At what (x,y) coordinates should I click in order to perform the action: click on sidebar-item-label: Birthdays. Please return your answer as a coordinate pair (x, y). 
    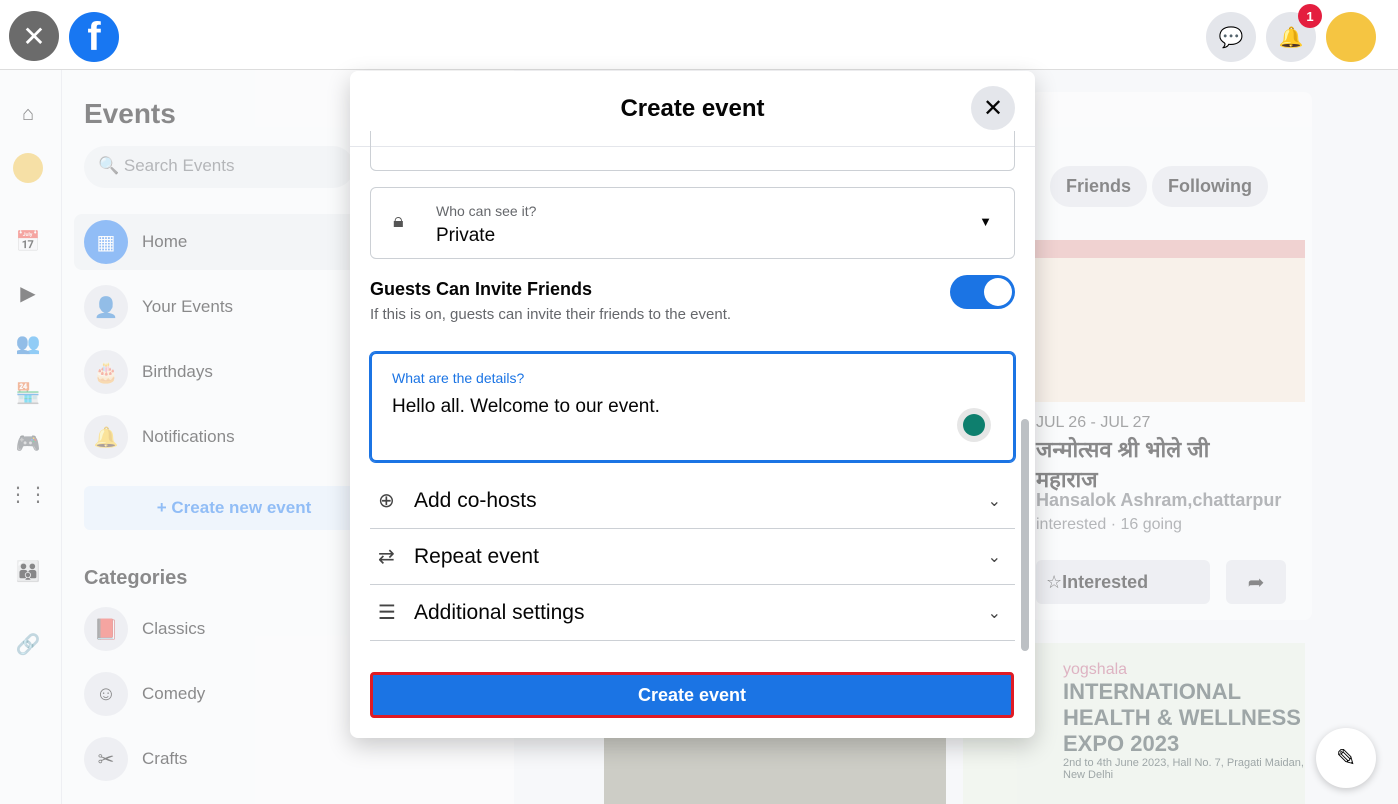
    Looking at the image, I should click on (177, 371).